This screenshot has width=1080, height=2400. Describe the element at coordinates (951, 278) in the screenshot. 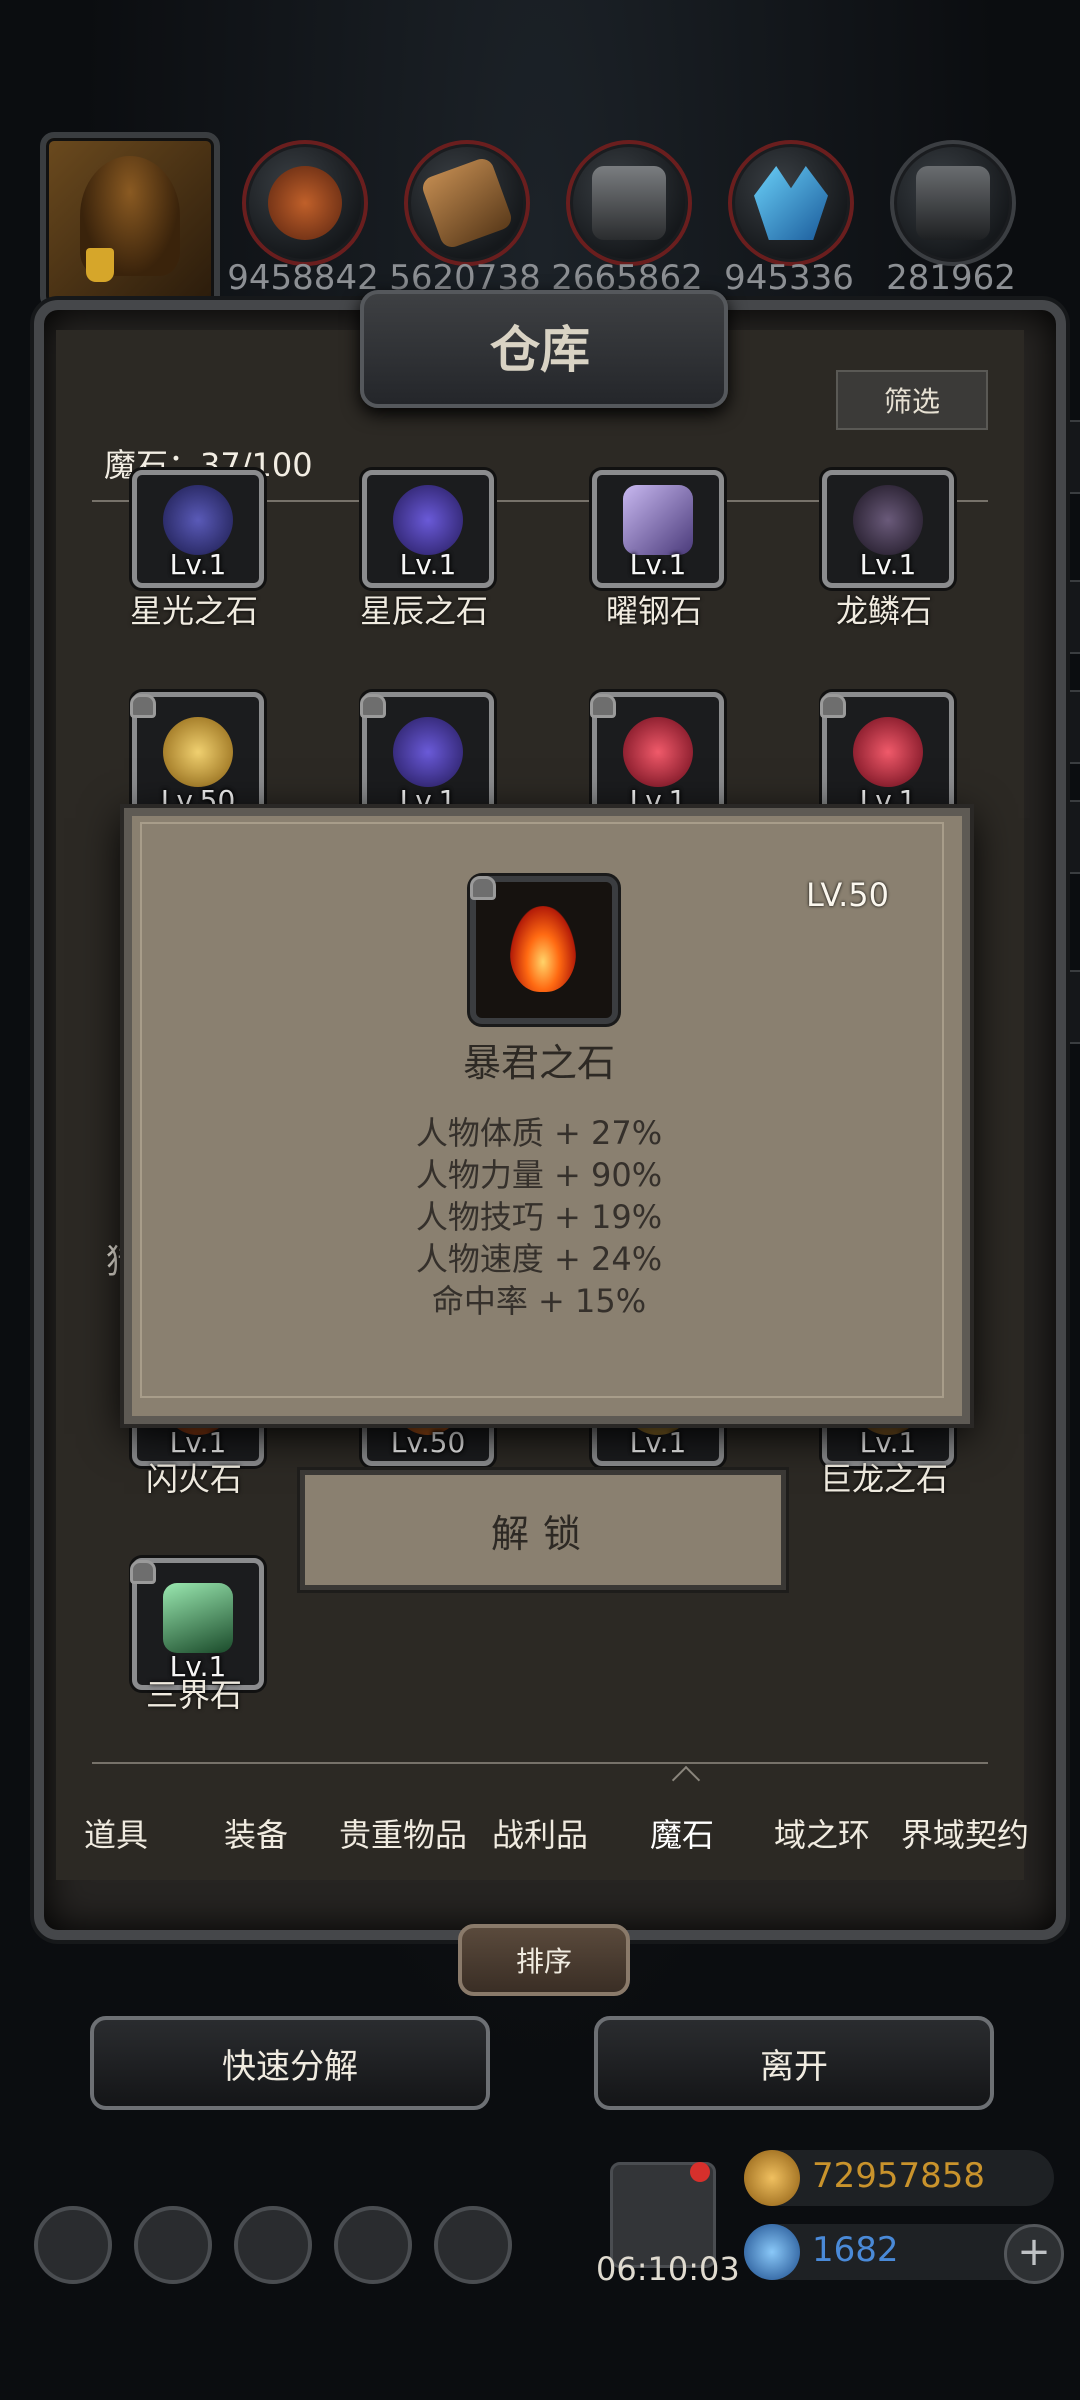

I see `resource-count-steel: 281962` at that location.